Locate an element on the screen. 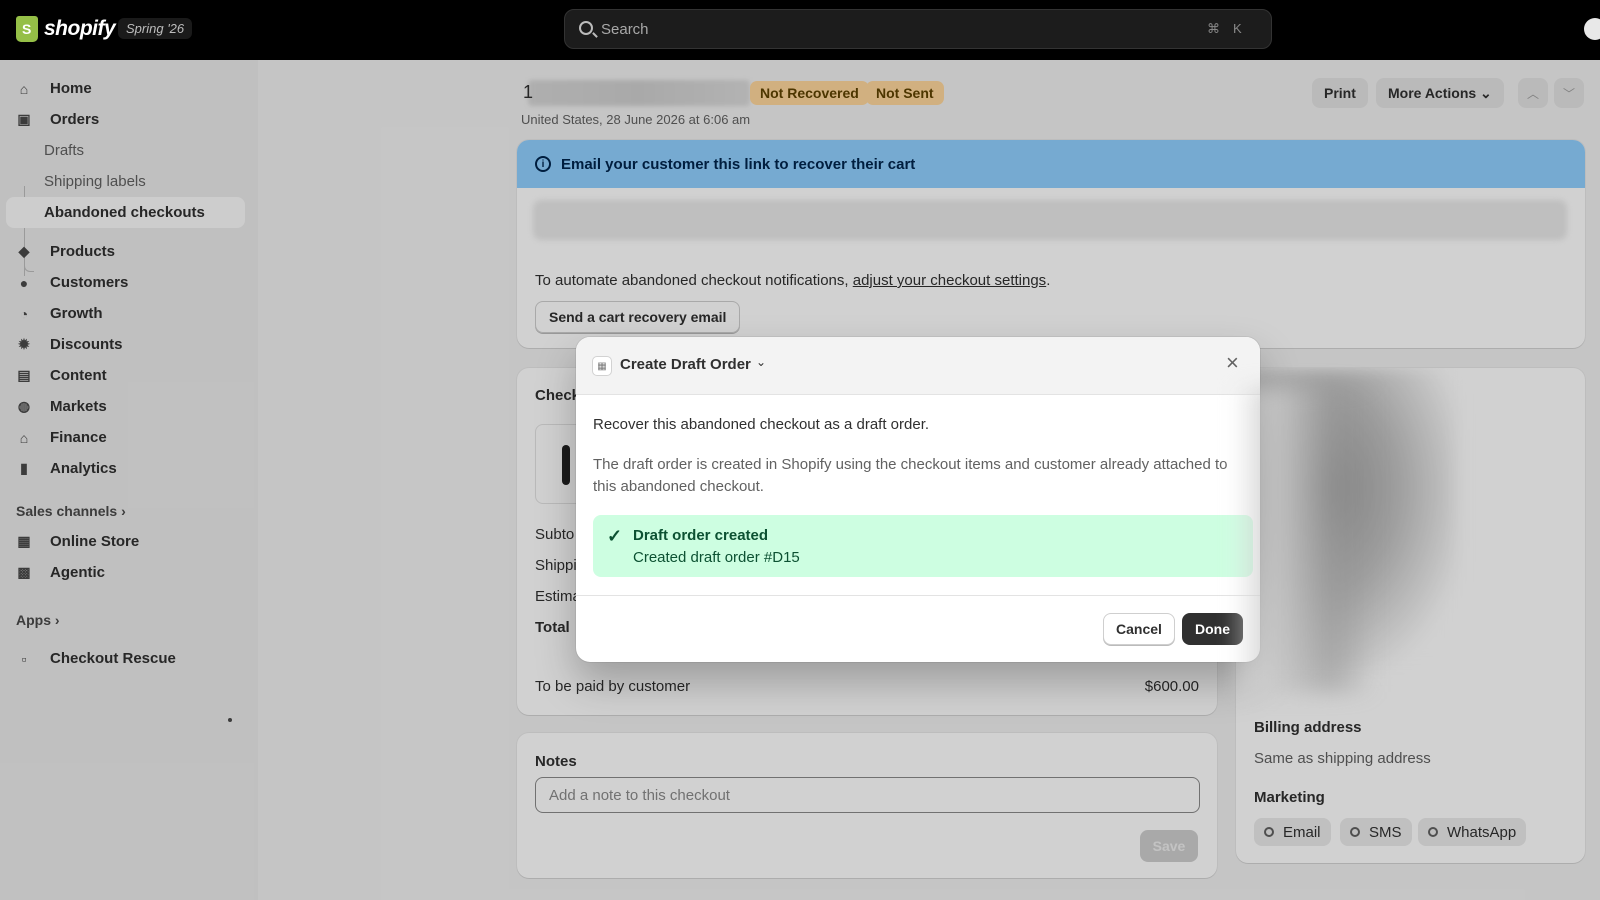  search-placeholder: Search is located at coordinates (625, 29).